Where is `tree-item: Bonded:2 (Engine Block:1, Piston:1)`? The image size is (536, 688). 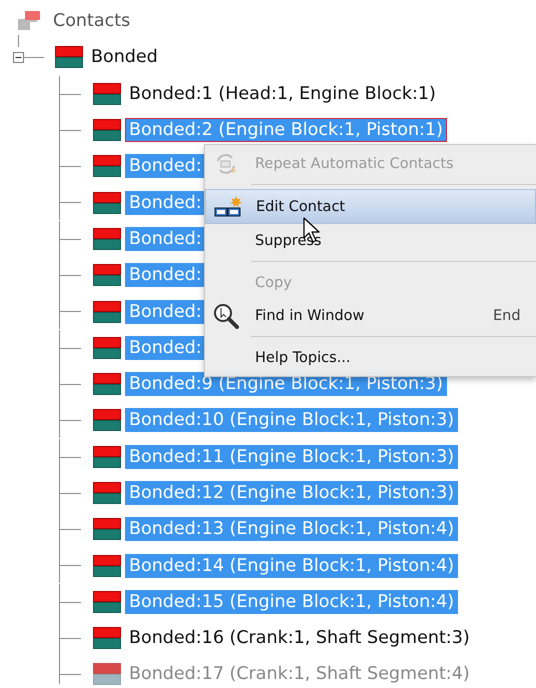
tree-item: Bonded:2 (Engine Block:1, Piston:1) is located at coordinates (286, 130).